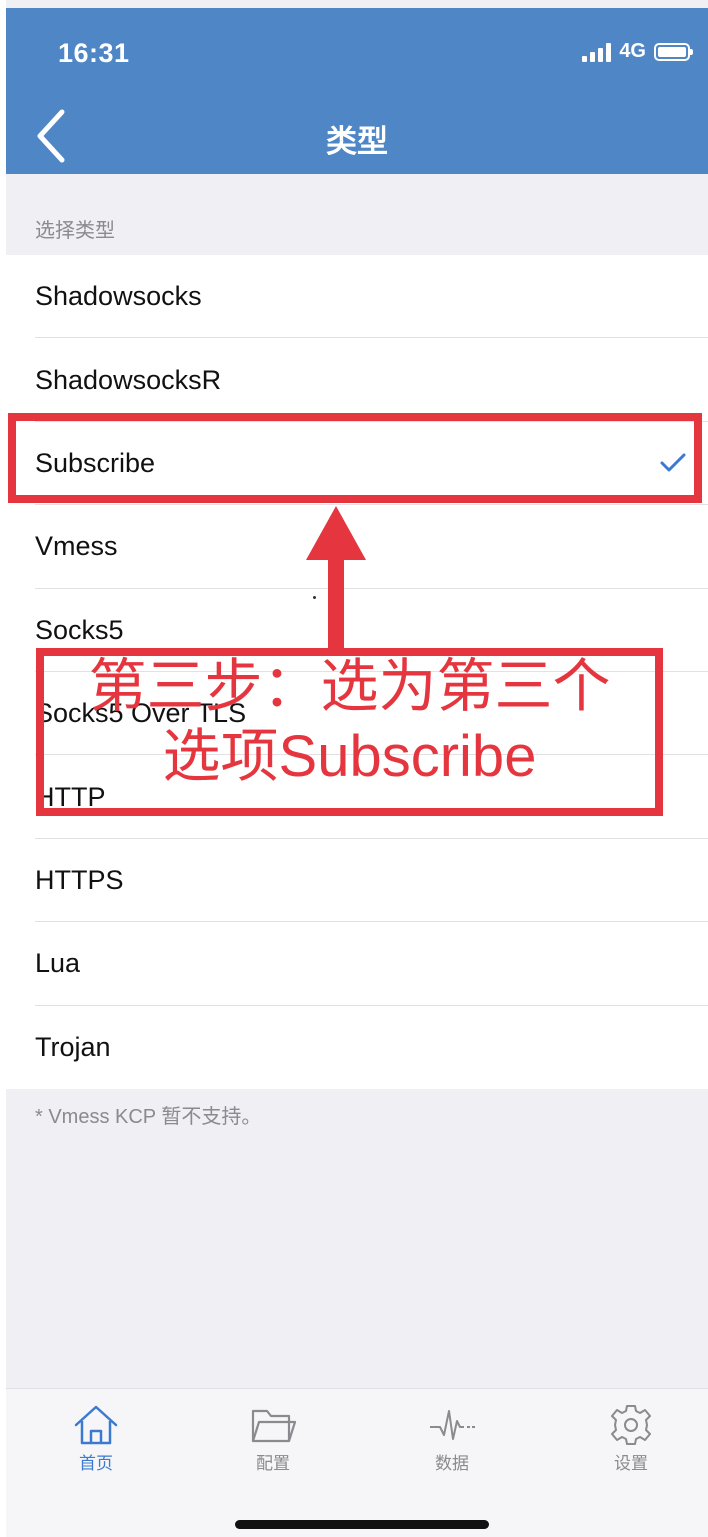  Describe the element at coordinates (357, 797) in the screenshot. I see `type-option-http: HTTP` at that location.